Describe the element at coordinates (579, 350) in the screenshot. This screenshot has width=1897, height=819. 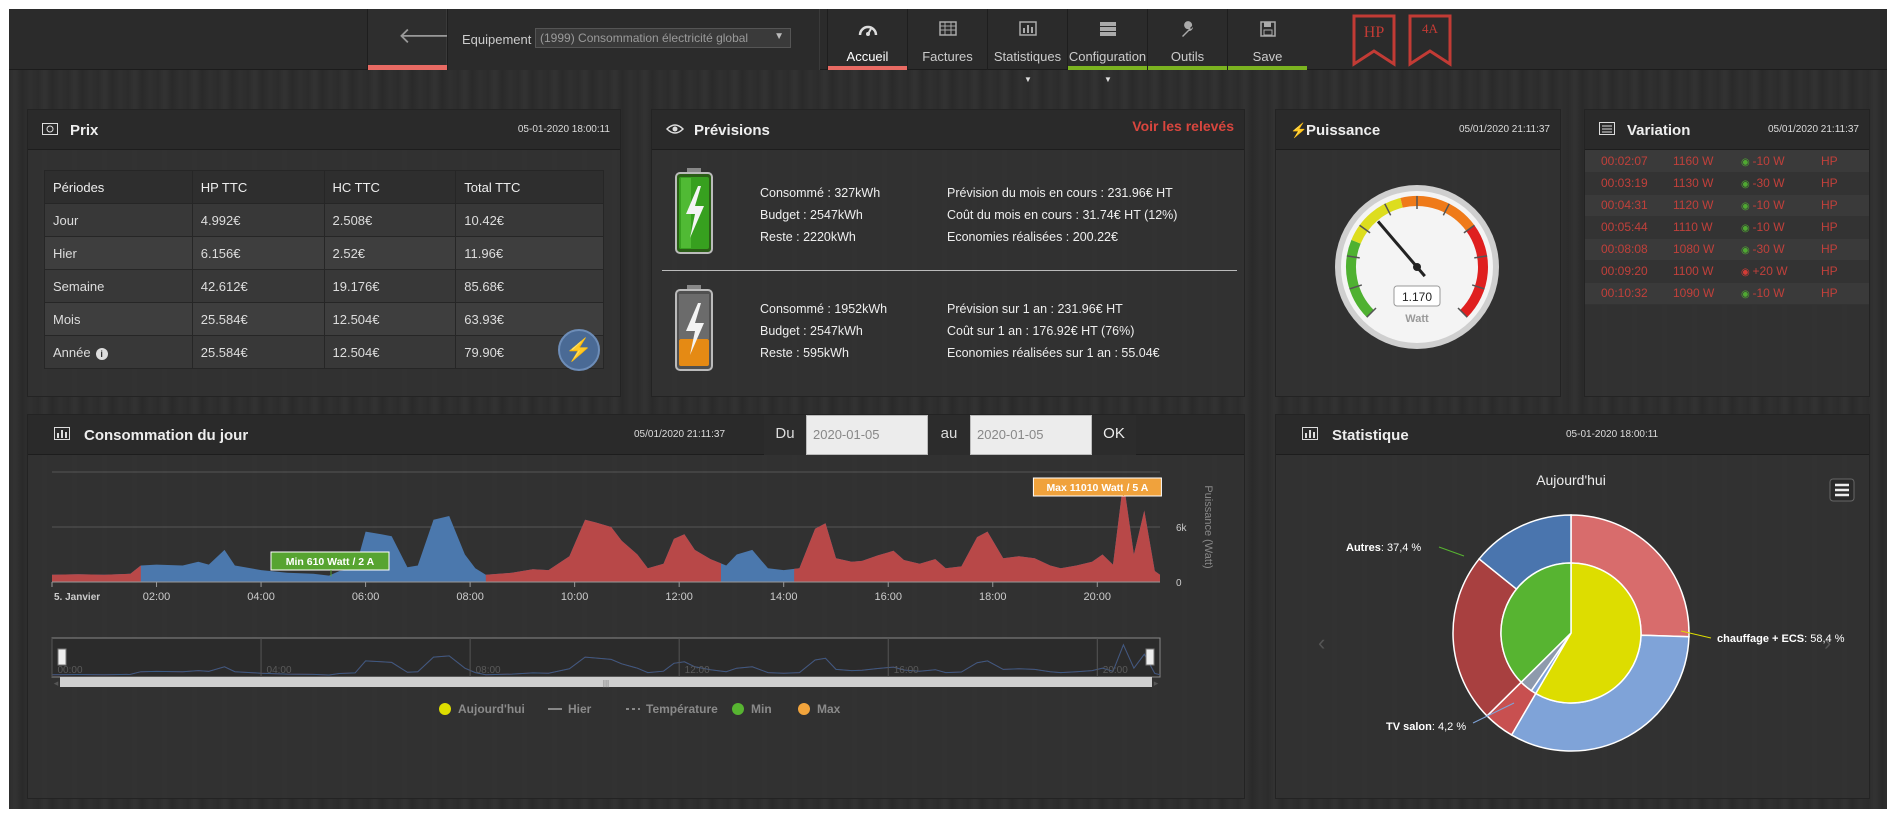
I see `lightning-icon: ⚡` at that location.